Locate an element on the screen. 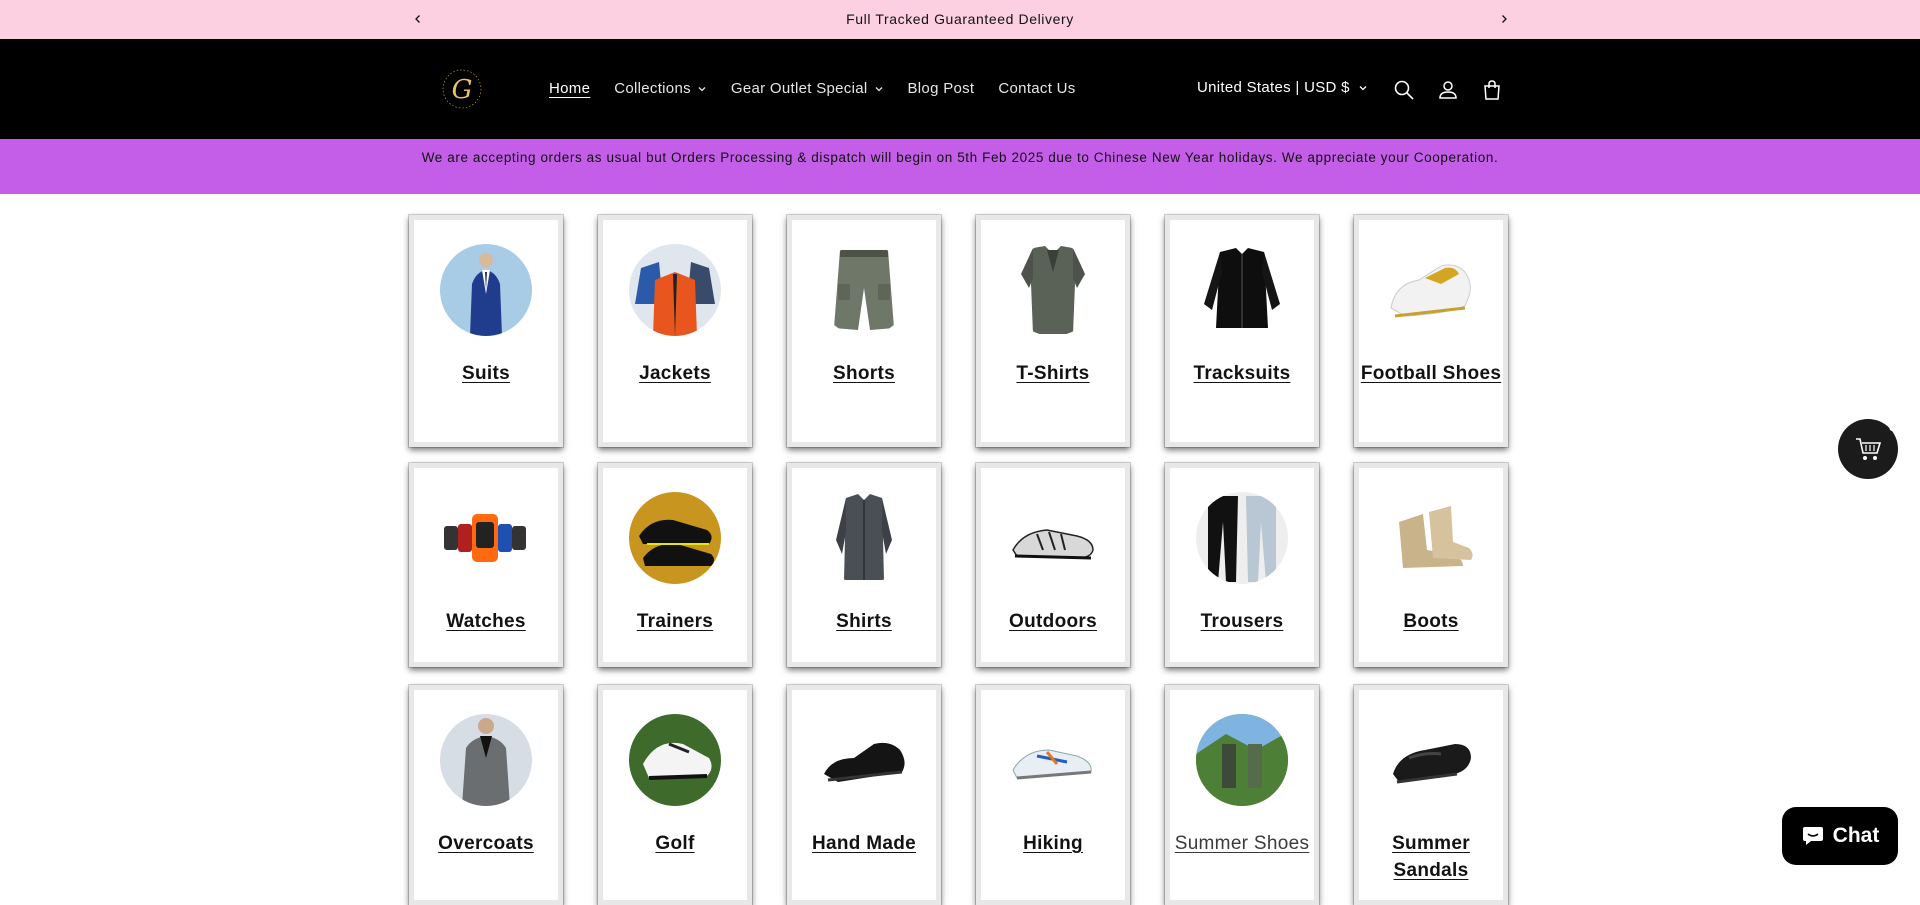 This screenshot has height=905, width=1920. announcement-text: Full Tracked Guaranteed Delivery is located at coordinates (960, 19).